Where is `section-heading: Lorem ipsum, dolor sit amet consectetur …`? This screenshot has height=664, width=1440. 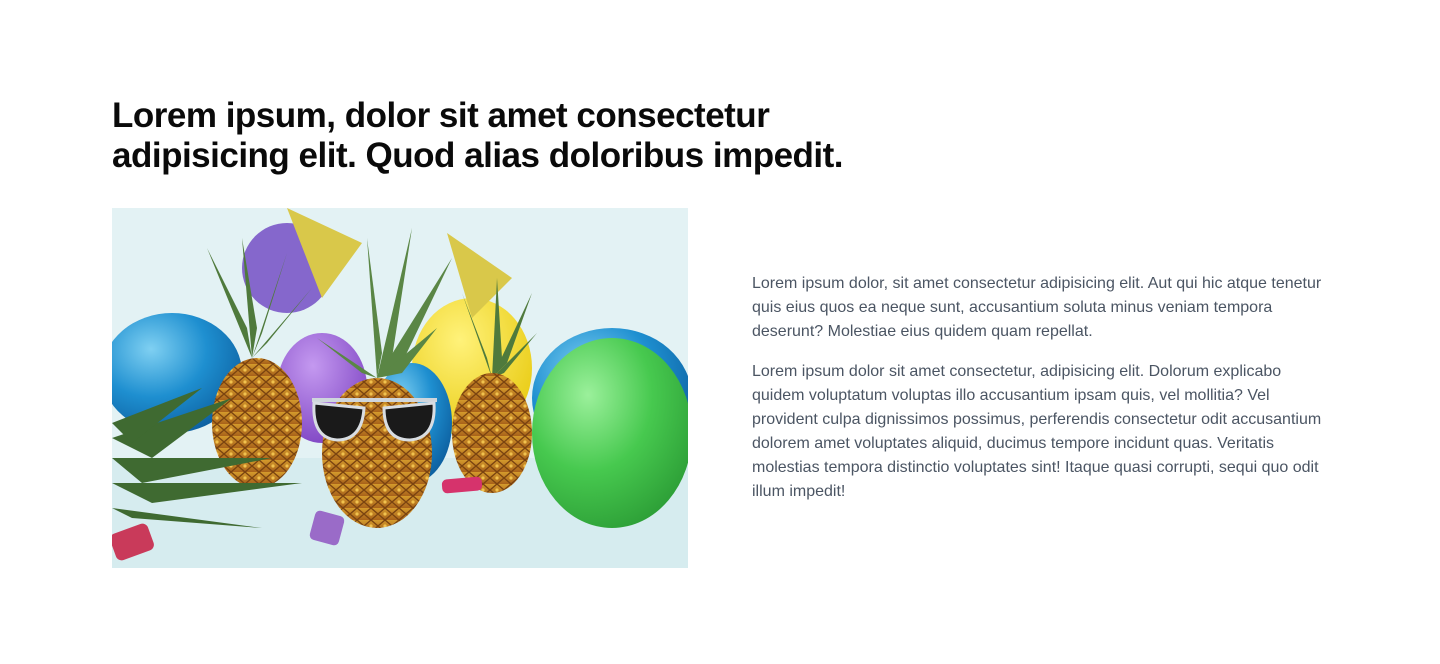 section-heading: Lorem ipsum, dolor sit amet consectetur … is located at coordinates (478, 135).